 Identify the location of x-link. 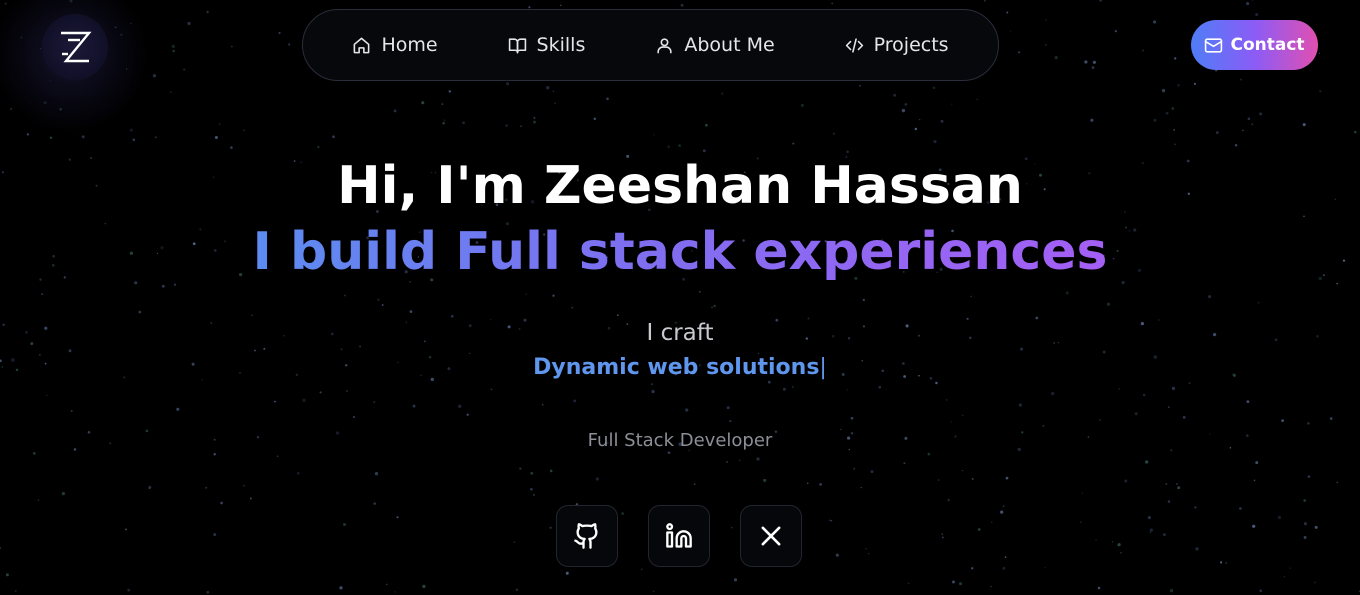
(771, 536).